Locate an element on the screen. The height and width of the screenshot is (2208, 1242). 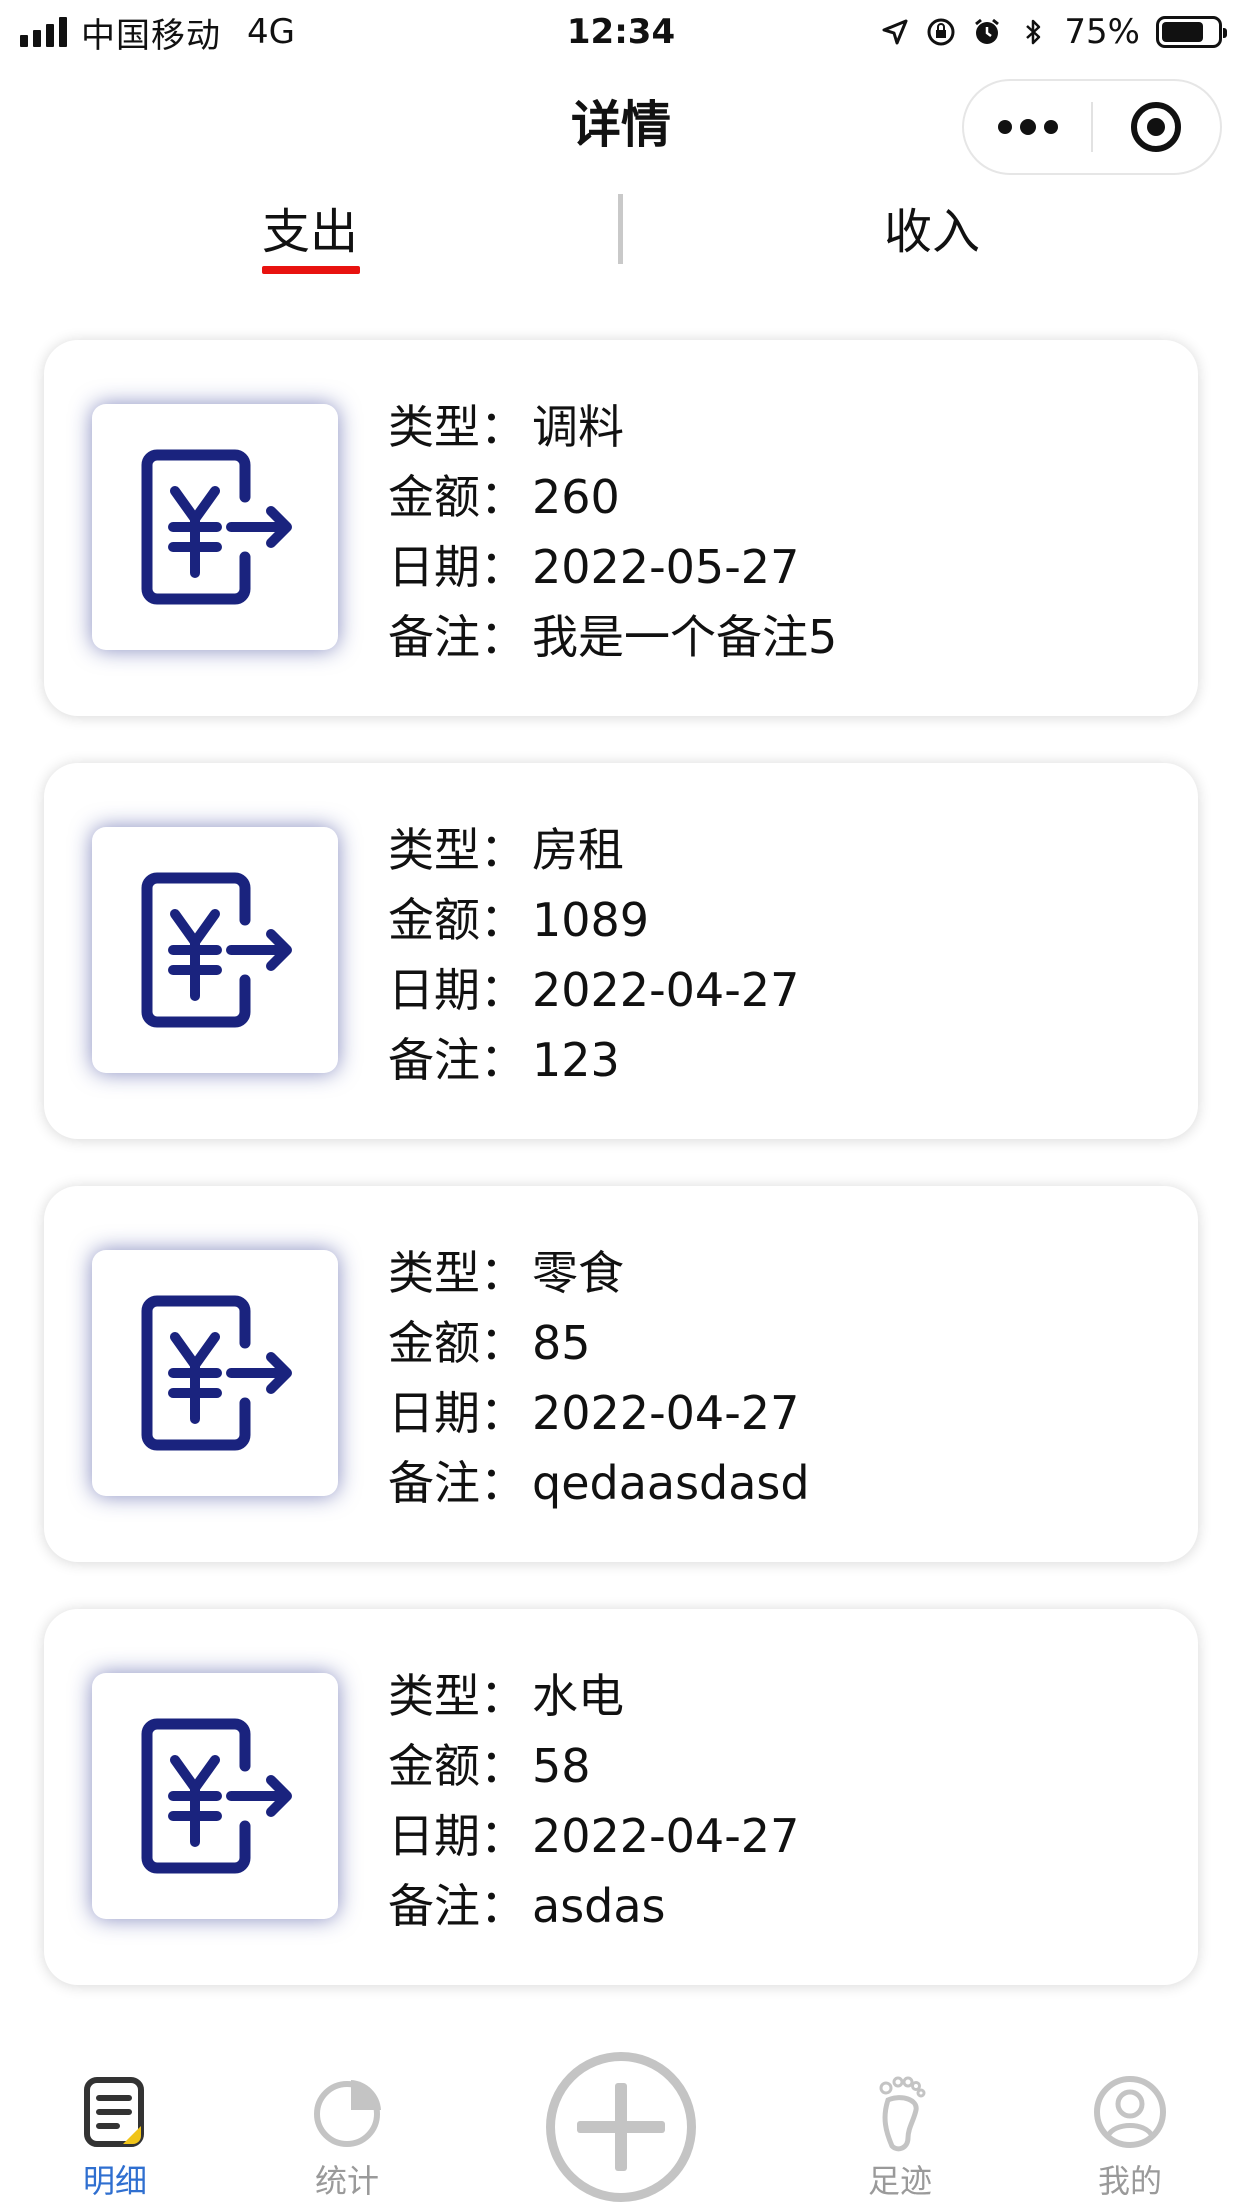
nav-bar: 详情 is located at coordinates (621, 126).